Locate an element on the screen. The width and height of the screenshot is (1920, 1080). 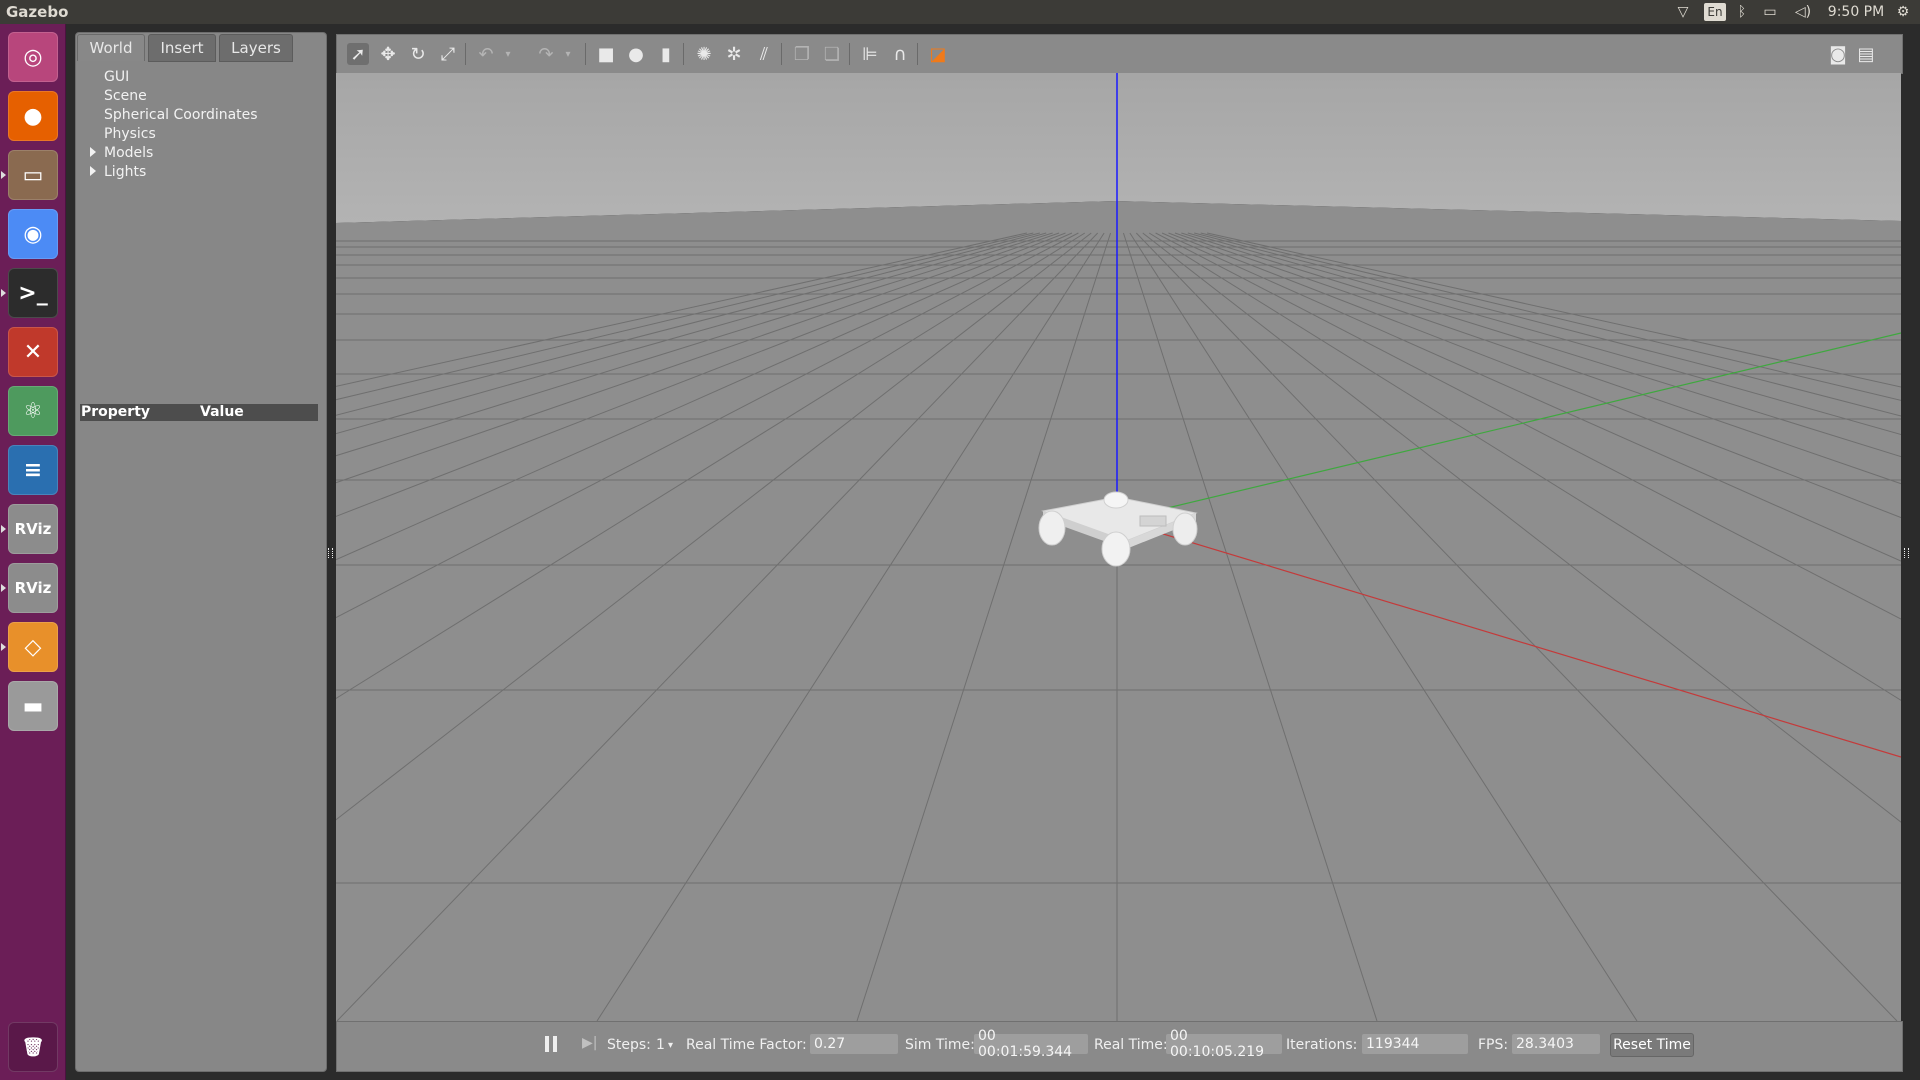
box-shape-icon: ■ is located at coordinates (606, 54).